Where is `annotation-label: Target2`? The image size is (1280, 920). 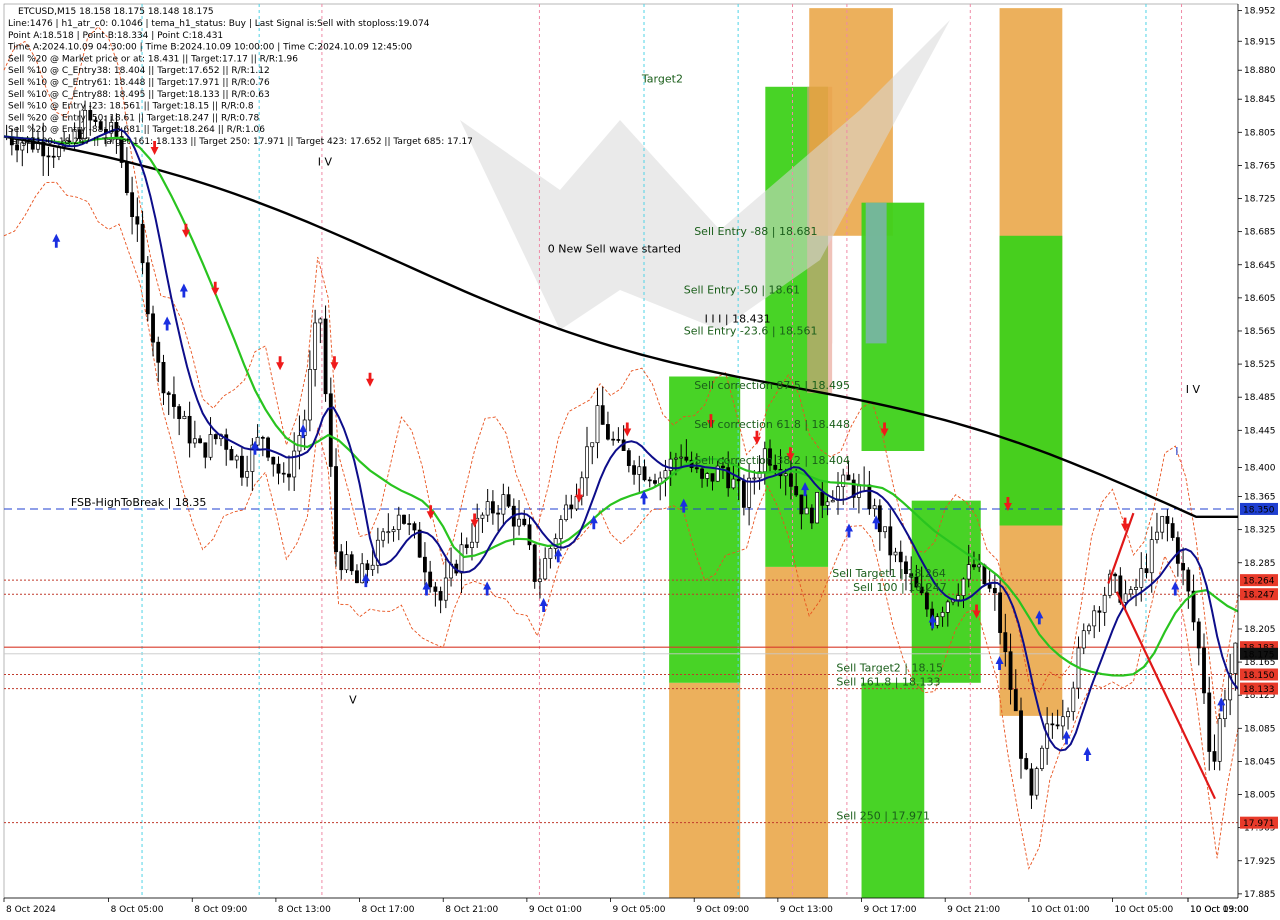
annotation-label: Target2 is located at coordinates (662, 79).